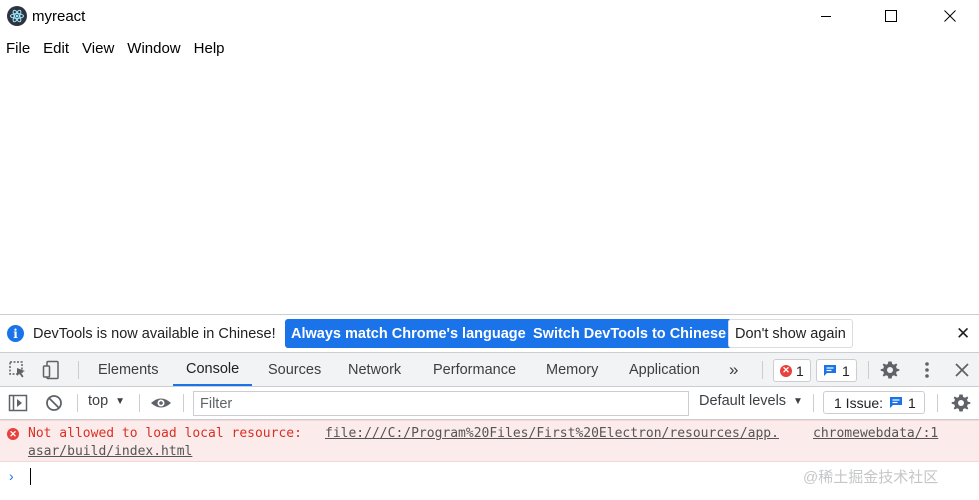  What do you see at coordinates (896, 402) in the screenshot?
I see `issue-message-icon` at bounding box center [896, 402].